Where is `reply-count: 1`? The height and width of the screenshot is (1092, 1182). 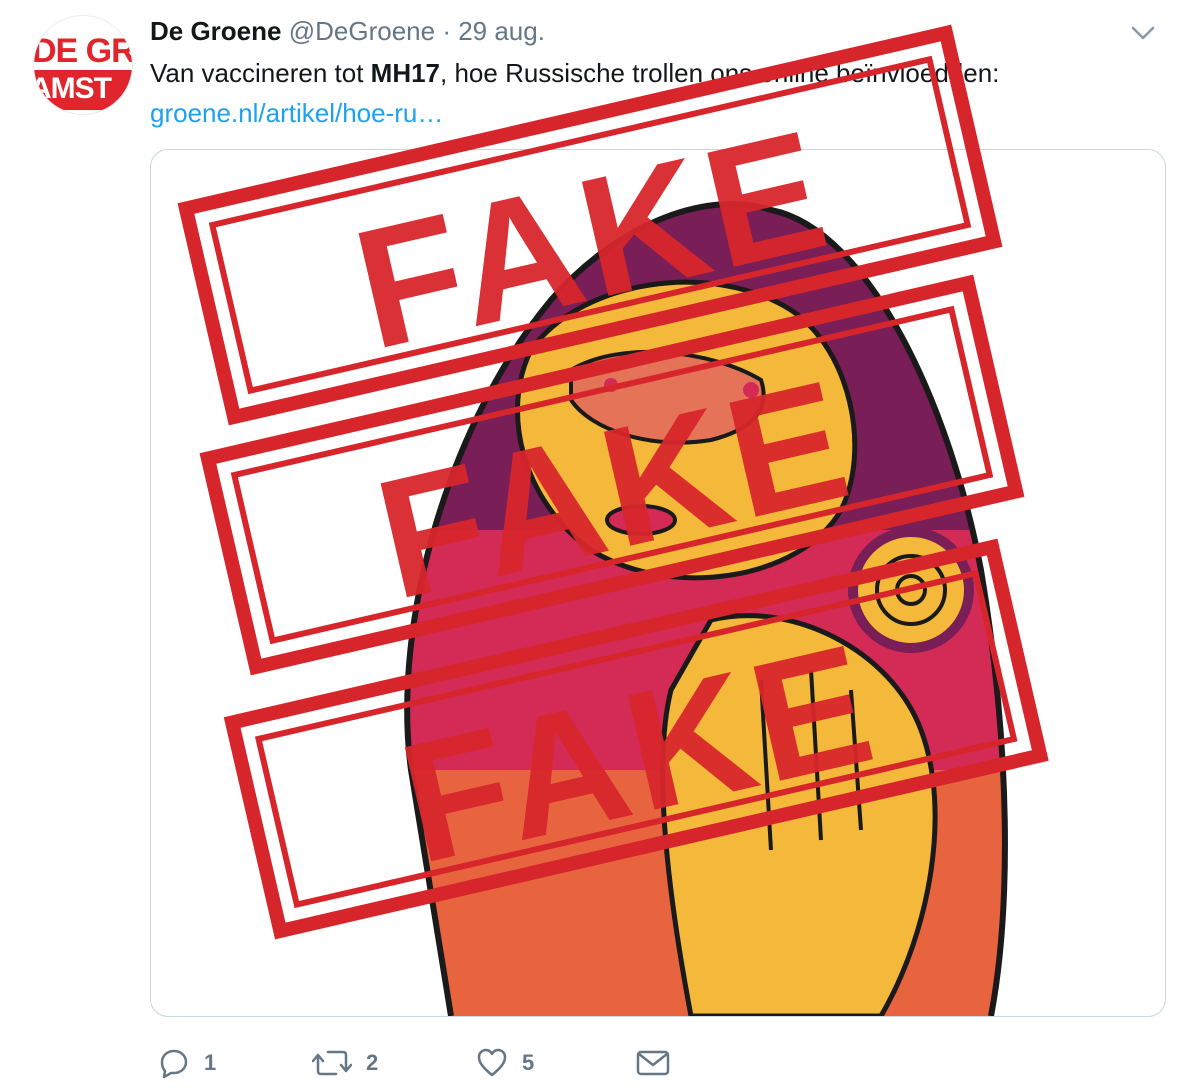
reply-count: 1 is located at coordinates (210, 1062).